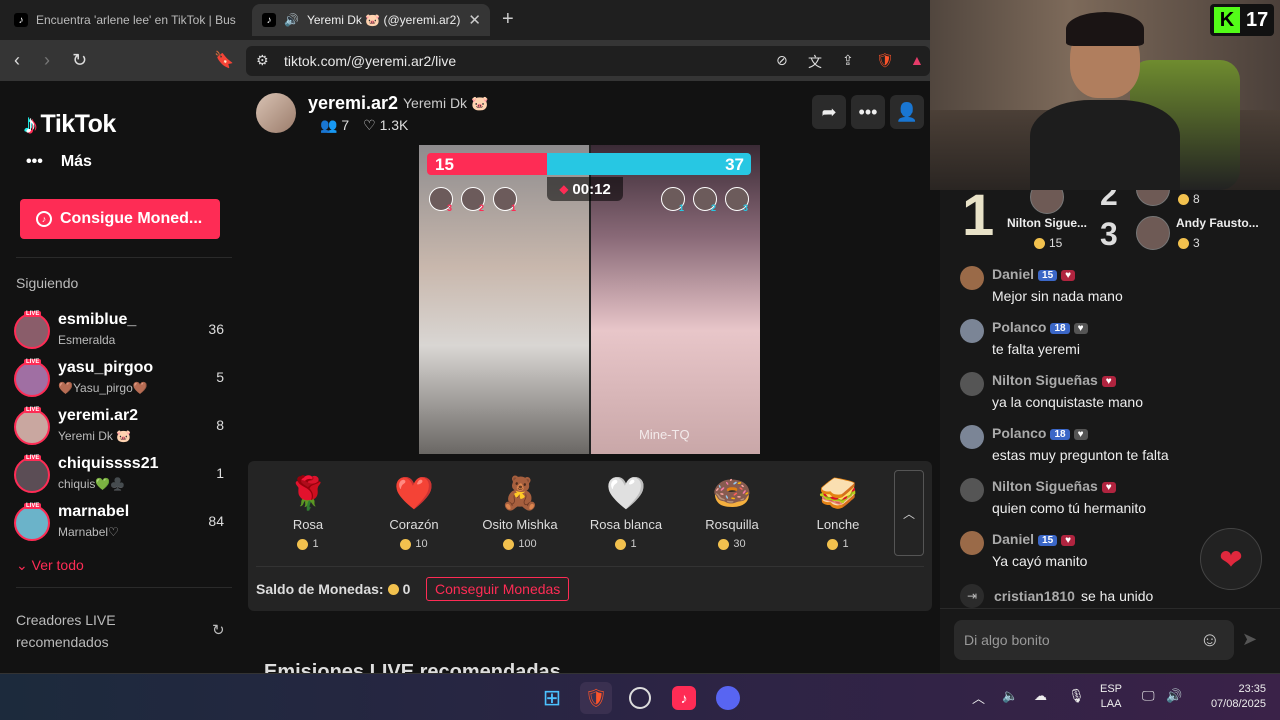  Describe the element at coordinates (1174, 696) in the screenshot. I see `volume-icon: 🔊` at that location.